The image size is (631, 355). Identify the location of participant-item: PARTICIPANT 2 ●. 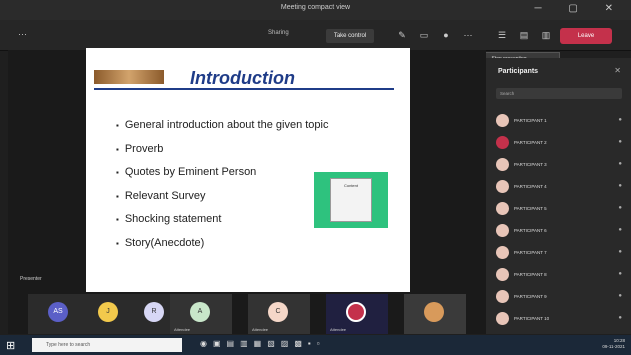
(559, 143).